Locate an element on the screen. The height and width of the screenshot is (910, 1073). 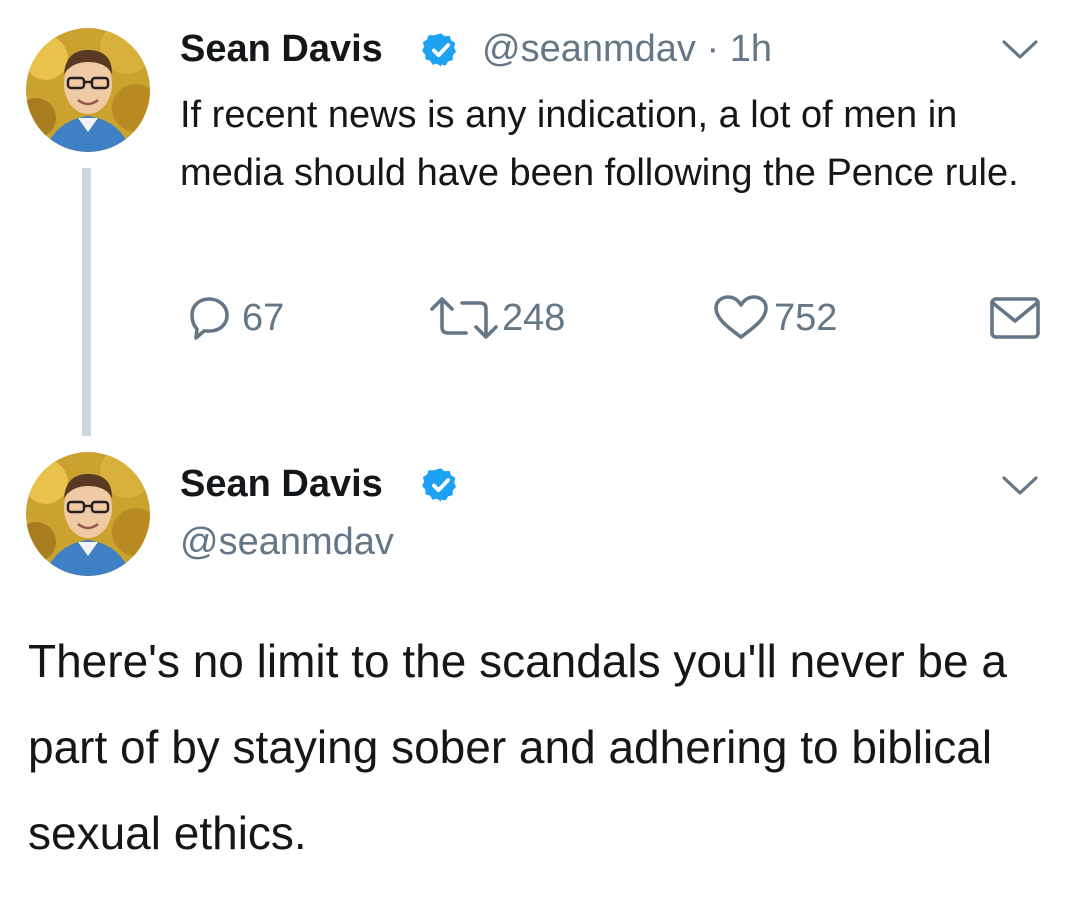
reply-count: 67 is located at coordinates (263, 318).